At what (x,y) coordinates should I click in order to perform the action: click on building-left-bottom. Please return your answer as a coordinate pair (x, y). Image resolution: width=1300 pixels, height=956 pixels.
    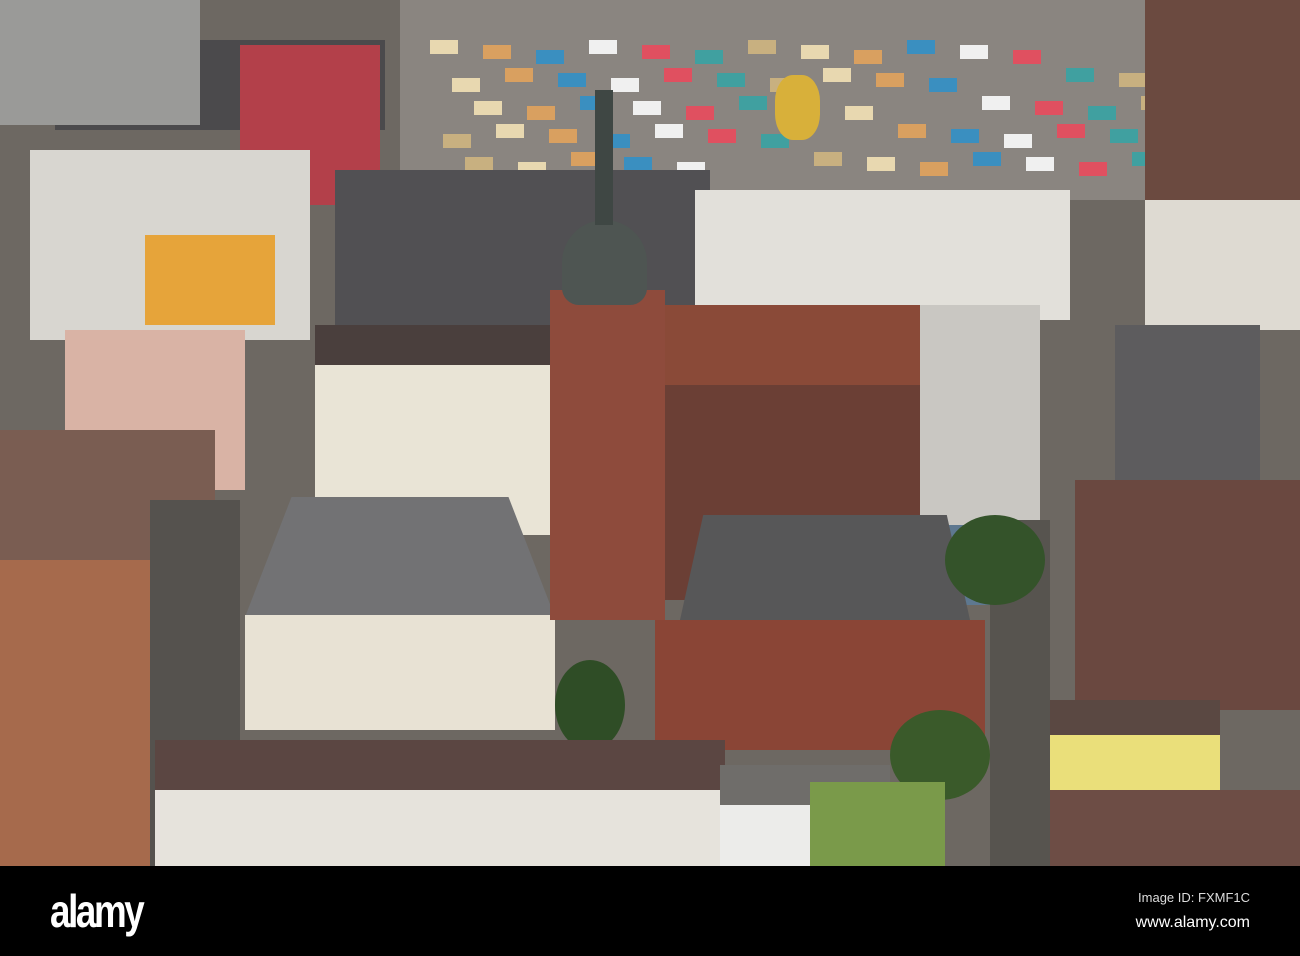
    Looking at the image, I should click on (75, 713).